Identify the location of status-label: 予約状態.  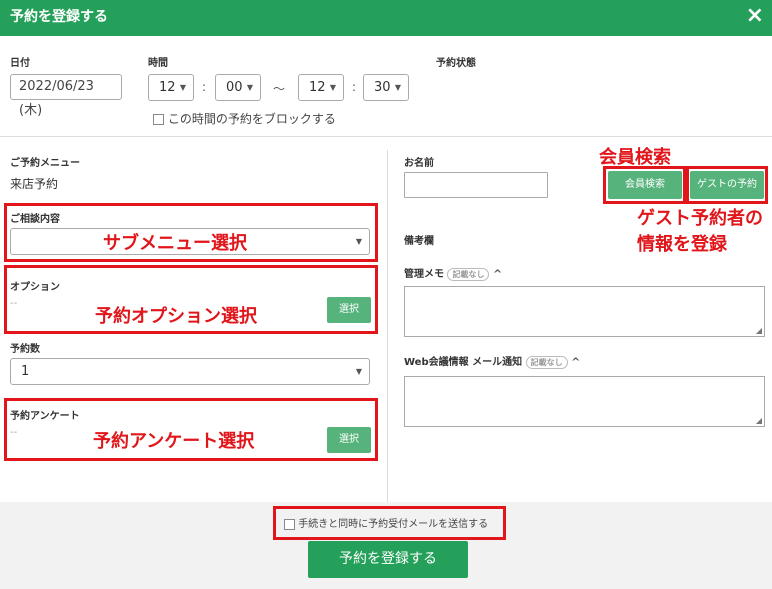
(456, 63).